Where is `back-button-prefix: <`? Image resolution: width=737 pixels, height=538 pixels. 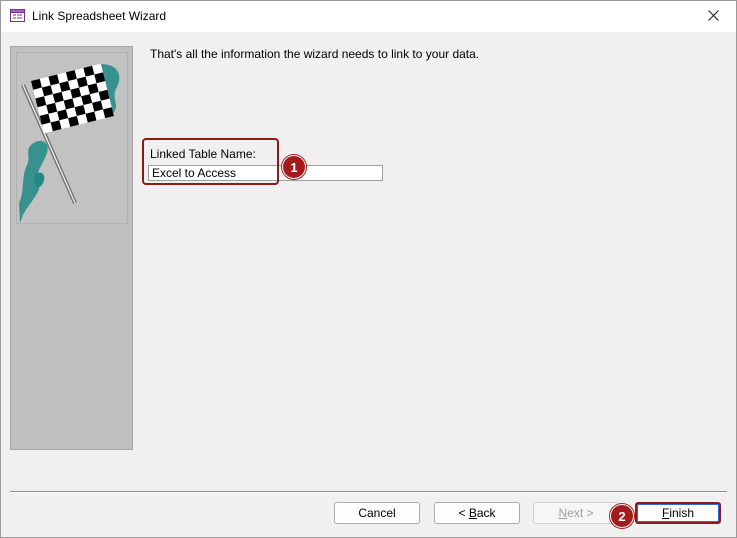 back-button-prefix: < is located at coordinates (463, 513).